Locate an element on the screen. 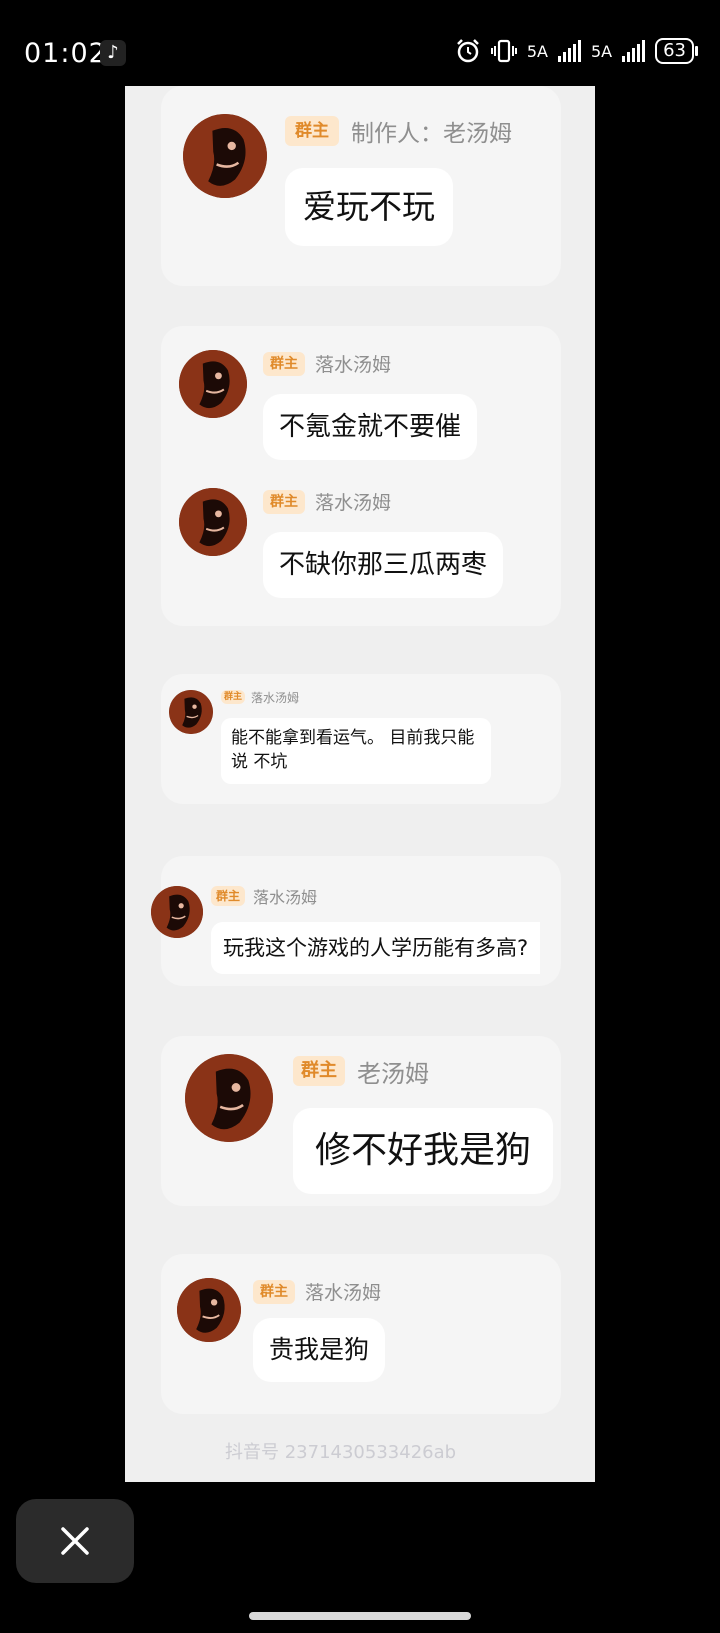 The height and width of the screenshot is (1633, 720). clock: 01:02 is located at coordinates (65, 53).